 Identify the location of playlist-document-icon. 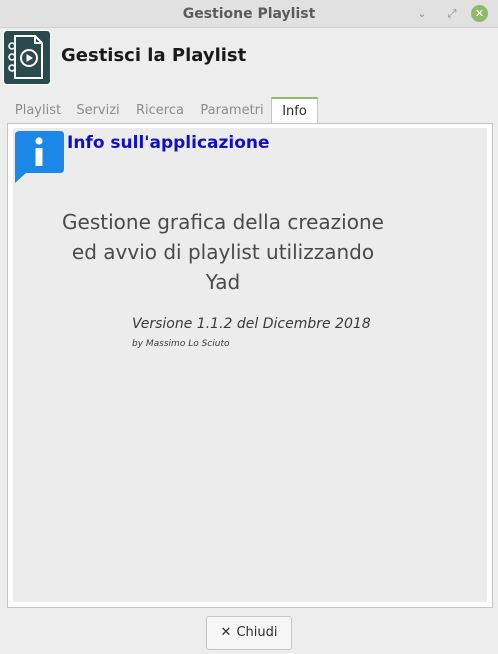
(27, 57).